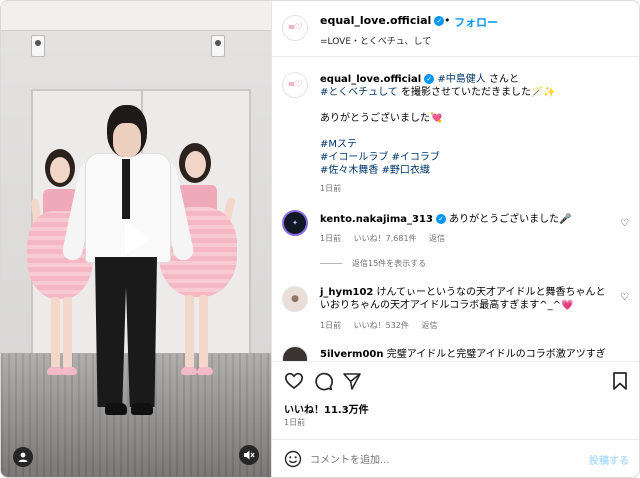  What do you see at coordinates (352, 381) in the screenshot?
I see `send-icon` at bounding box center [352, 381].